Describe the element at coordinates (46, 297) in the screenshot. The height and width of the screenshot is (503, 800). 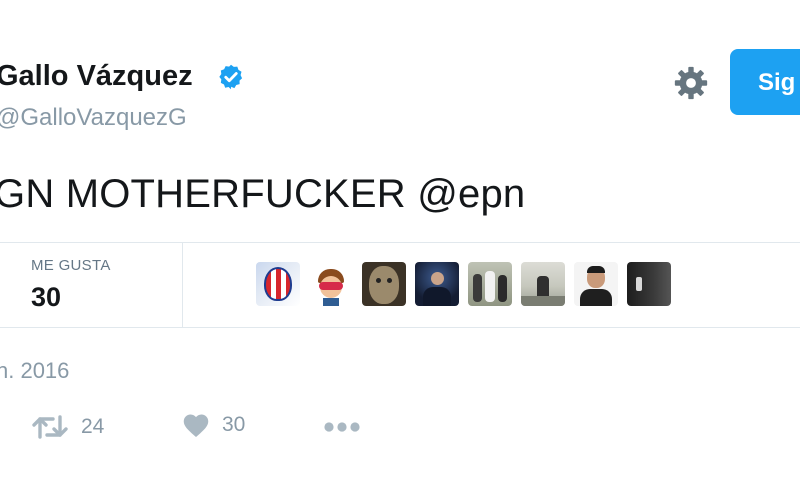
I see `likes-stat-count: 30` at that location.